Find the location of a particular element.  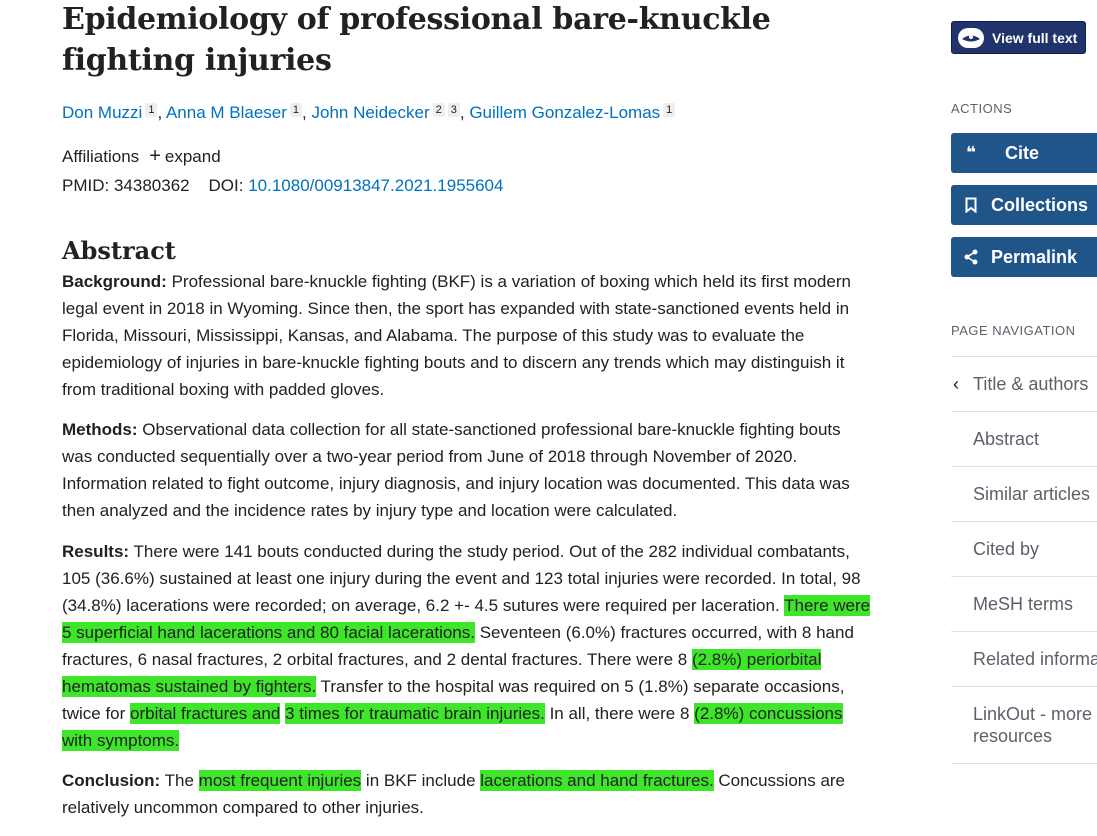

nav-item-label: Cited by is located at coordinates (1006, 549).